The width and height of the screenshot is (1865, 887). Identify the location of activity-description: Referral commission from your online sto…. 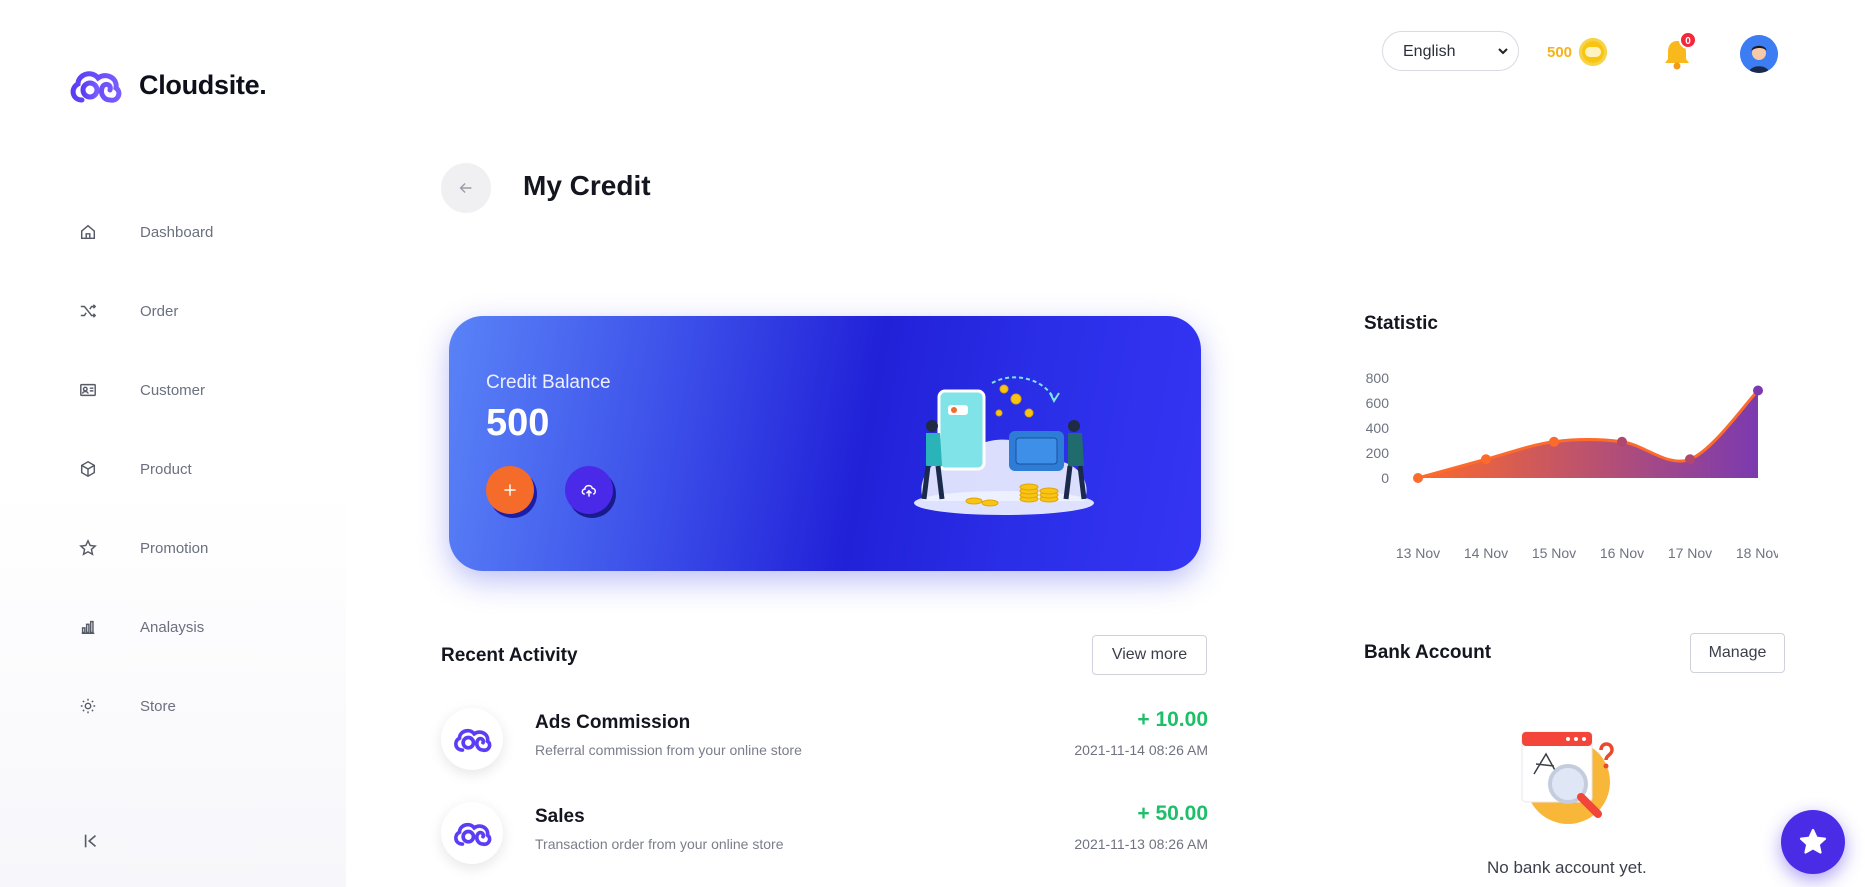
(668, 750).